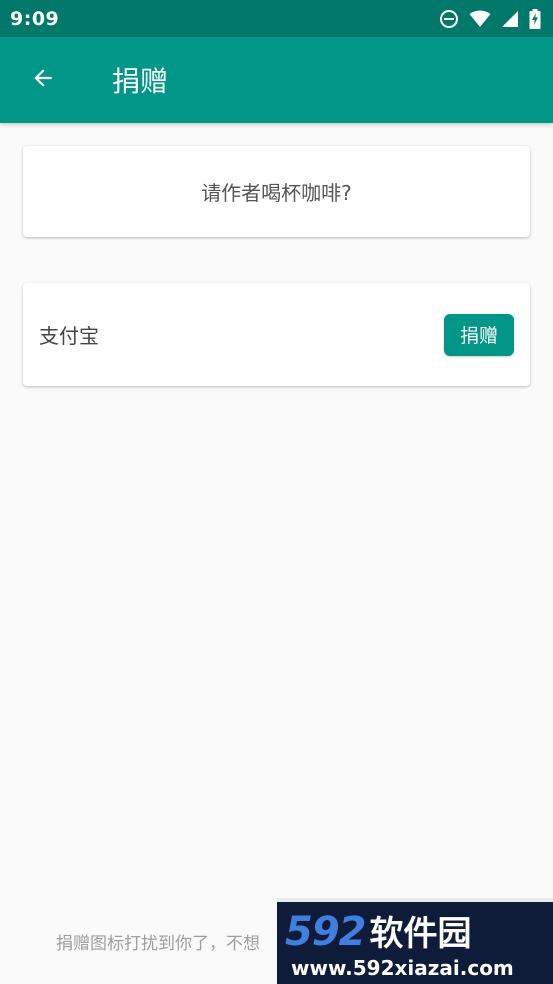  I want to click on wifi-icon, so click(480, 19).